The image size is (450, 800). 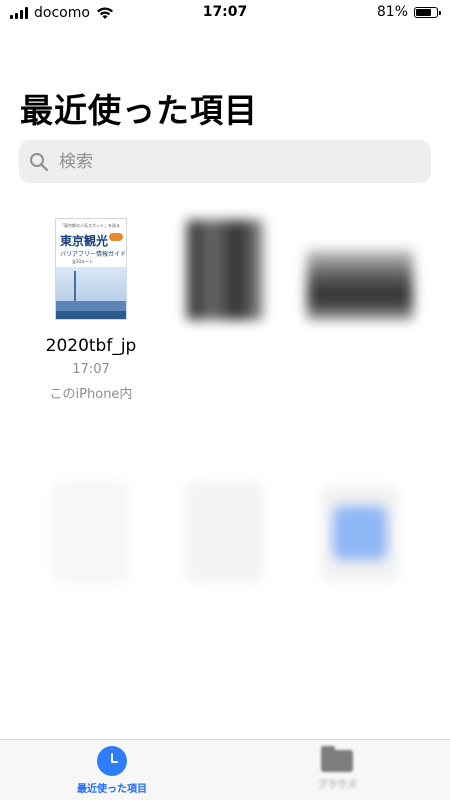 I want to click on tab-recent-label: 最近使った項目, so click(x=112, y=789).